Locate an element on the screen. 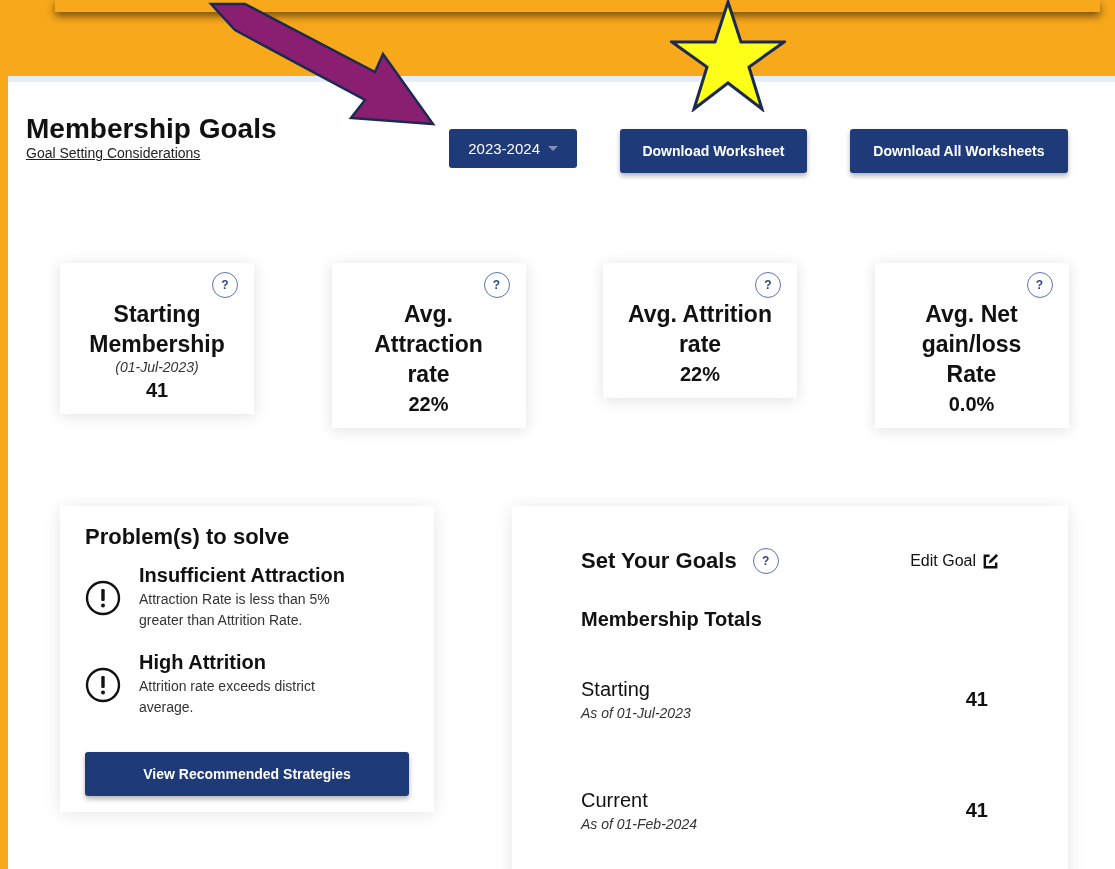 The image size is (1115, 869). stat-date: (01-Jul-2023) is located at coordinates (157, 367).